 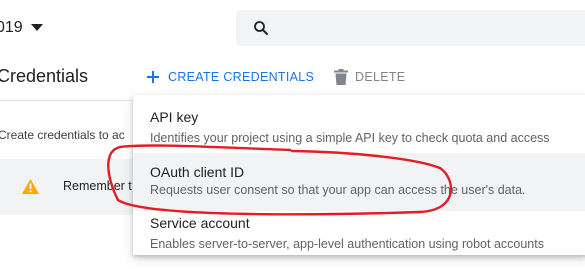 I want to click on menu-item-title: Service account, so click(x=200, y=223).